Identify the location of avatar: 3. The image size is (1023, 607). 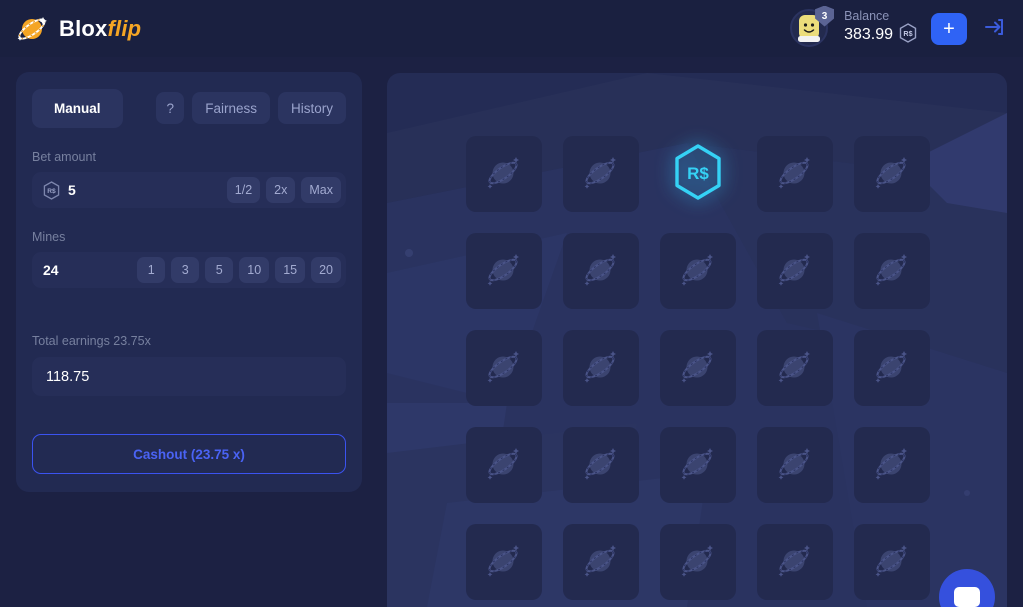
(812, 27).